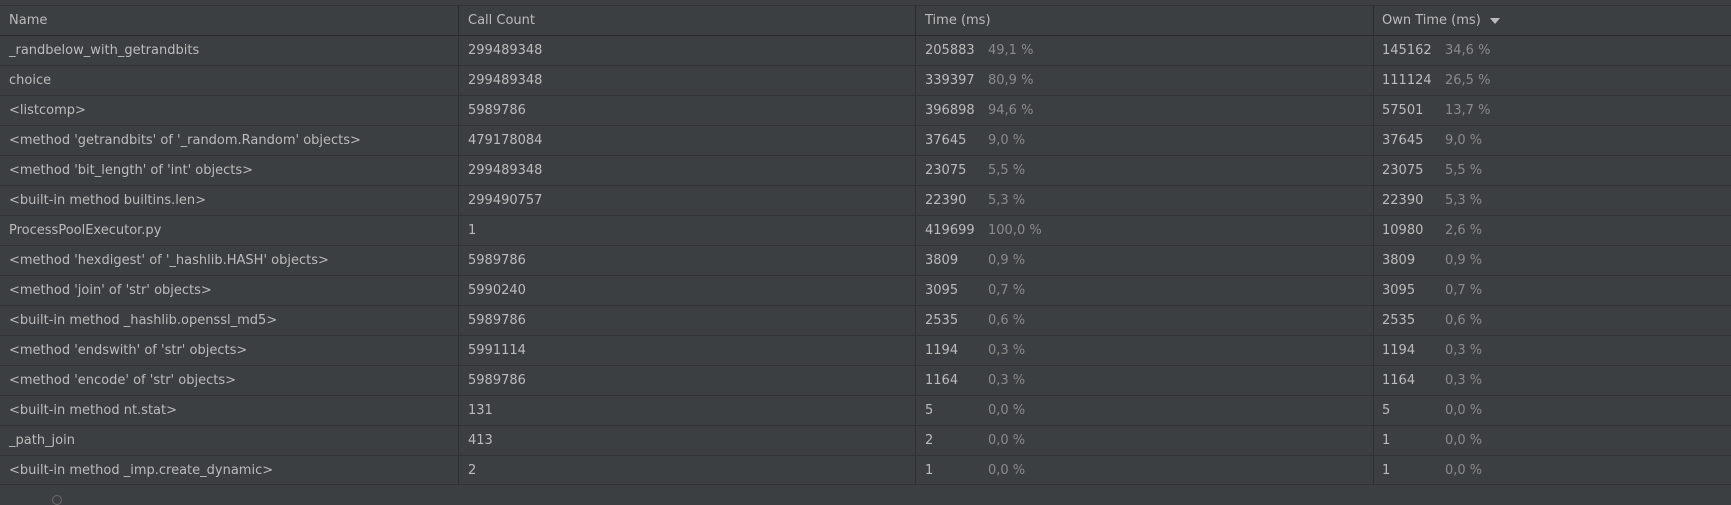  Describe the element at coordinates (950, 80) in the screenshot. I see `time-value: 339397` at that location.